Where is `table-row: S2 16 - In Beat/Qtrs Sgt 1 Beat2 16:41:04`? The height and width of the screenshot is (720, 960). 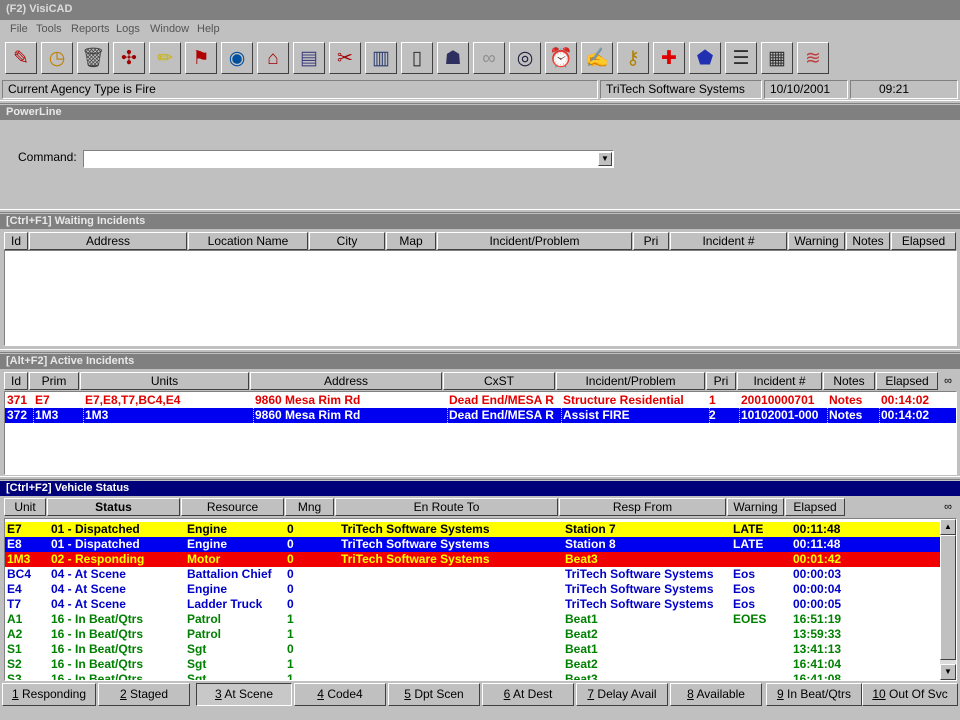 table-row: S2 16 - In Beat/Qtrs Sgt 1 Beat2 16:41:04 is located at coordinates (472, 664).